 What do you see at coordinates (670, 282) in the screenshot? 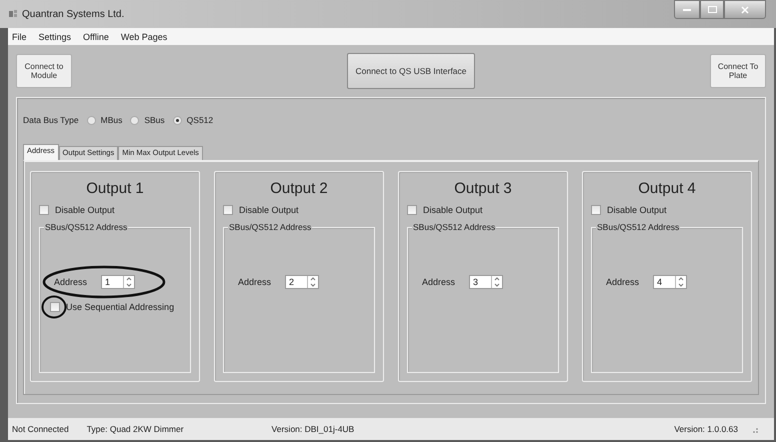
I see `address-spinner: 4` at bounding box center [670, 282].